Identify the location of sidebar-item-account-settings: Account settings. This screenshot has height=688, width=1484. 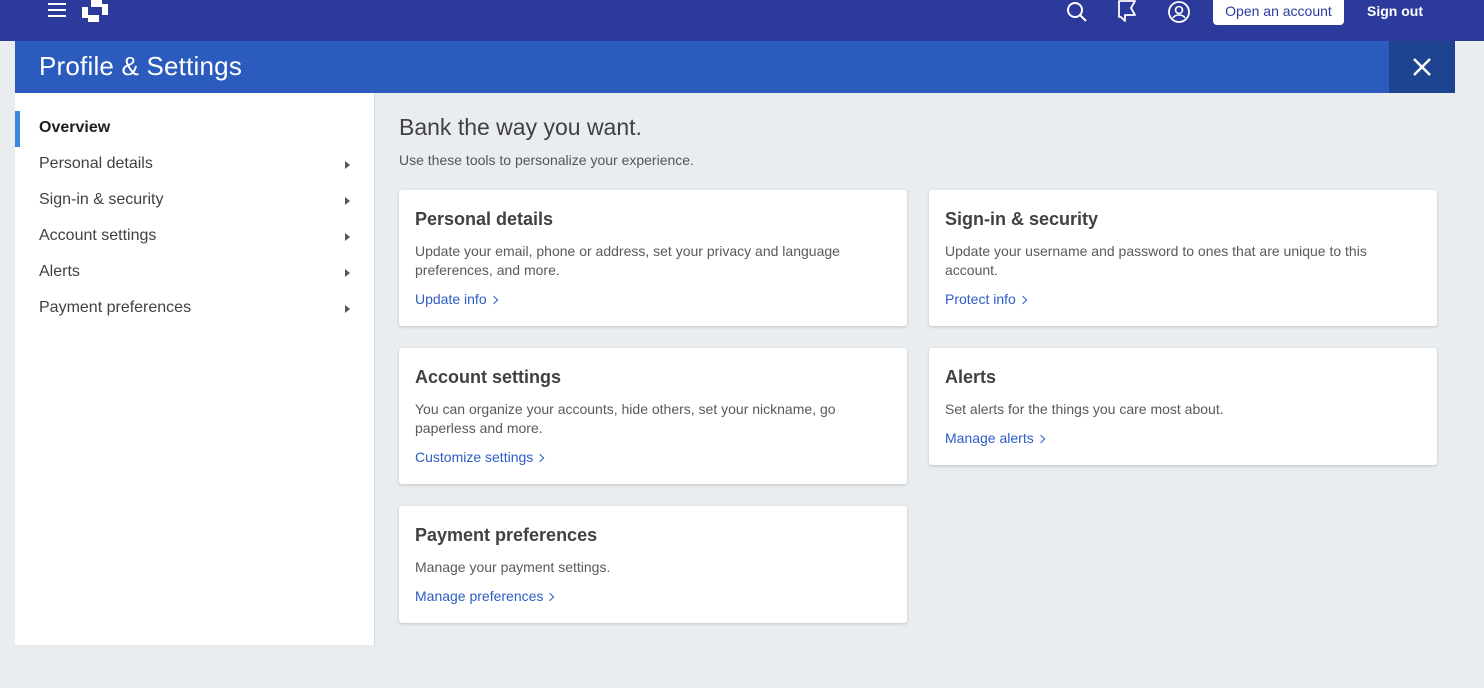
(194, 237).